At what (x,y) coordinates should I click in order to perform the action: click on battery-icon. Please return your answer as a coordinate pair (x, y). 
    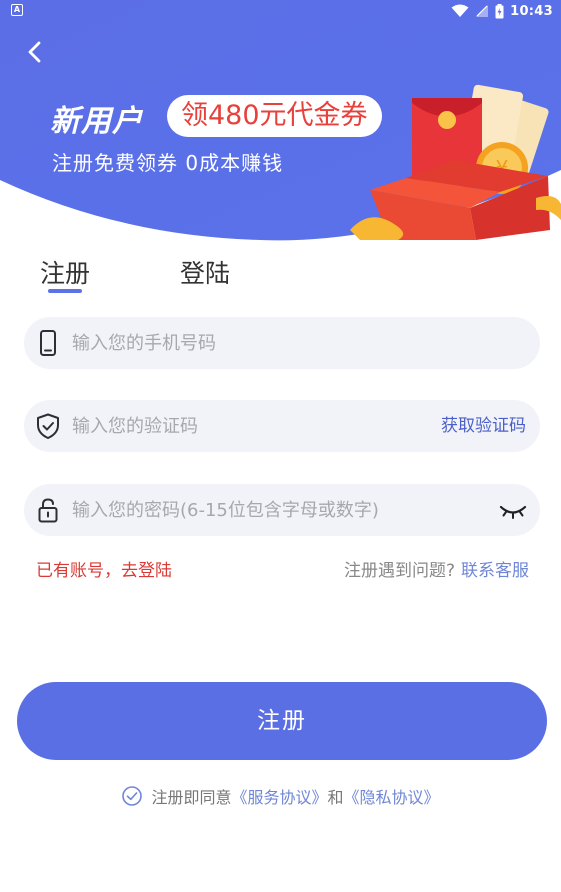
    Looking at the image, I should click on (499, 10).